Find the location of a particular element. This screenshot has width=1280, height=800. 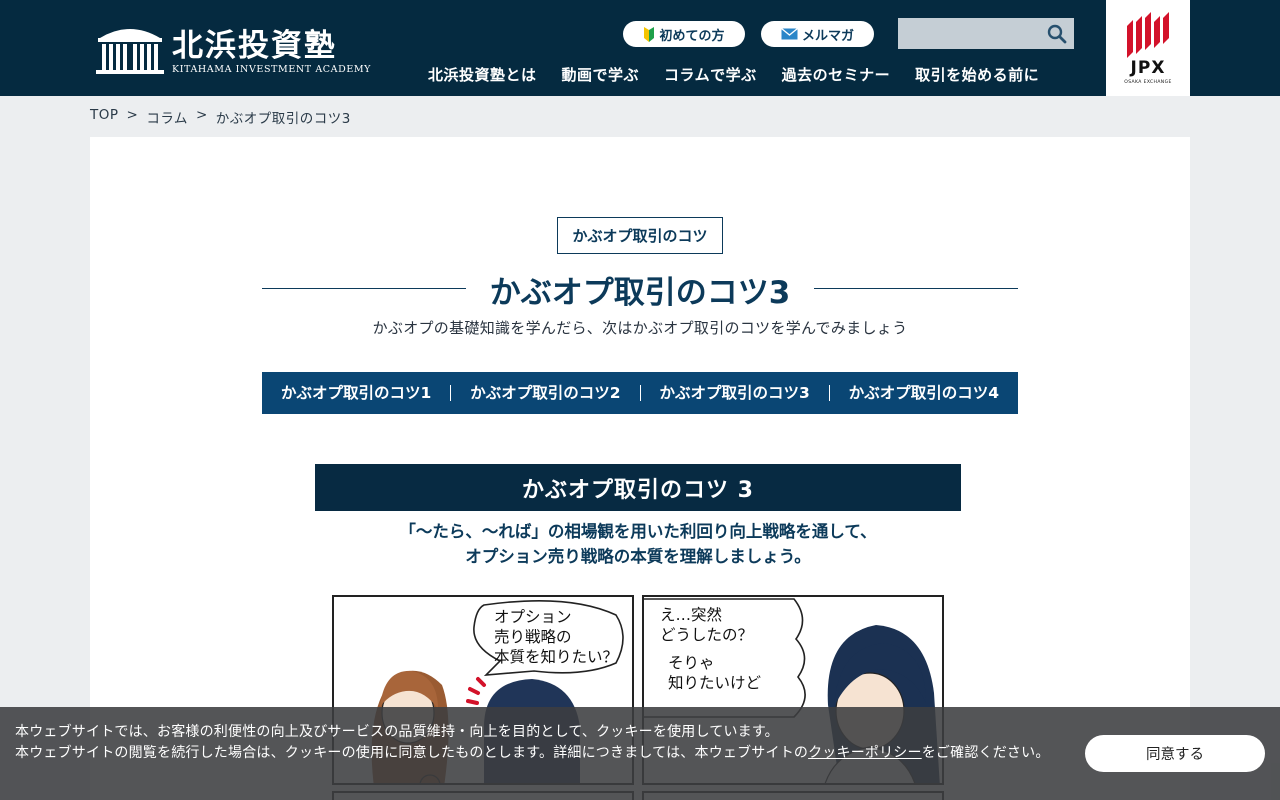

page-title: かぶオプ取引のコツ3 is located at coordinates (640, 293).